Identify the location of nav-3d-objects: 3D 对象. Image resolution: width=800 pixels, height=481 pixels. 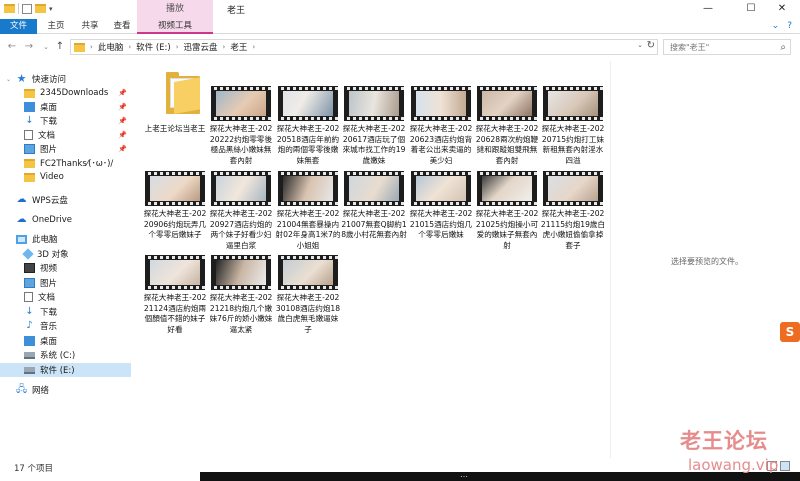
(65, 254).